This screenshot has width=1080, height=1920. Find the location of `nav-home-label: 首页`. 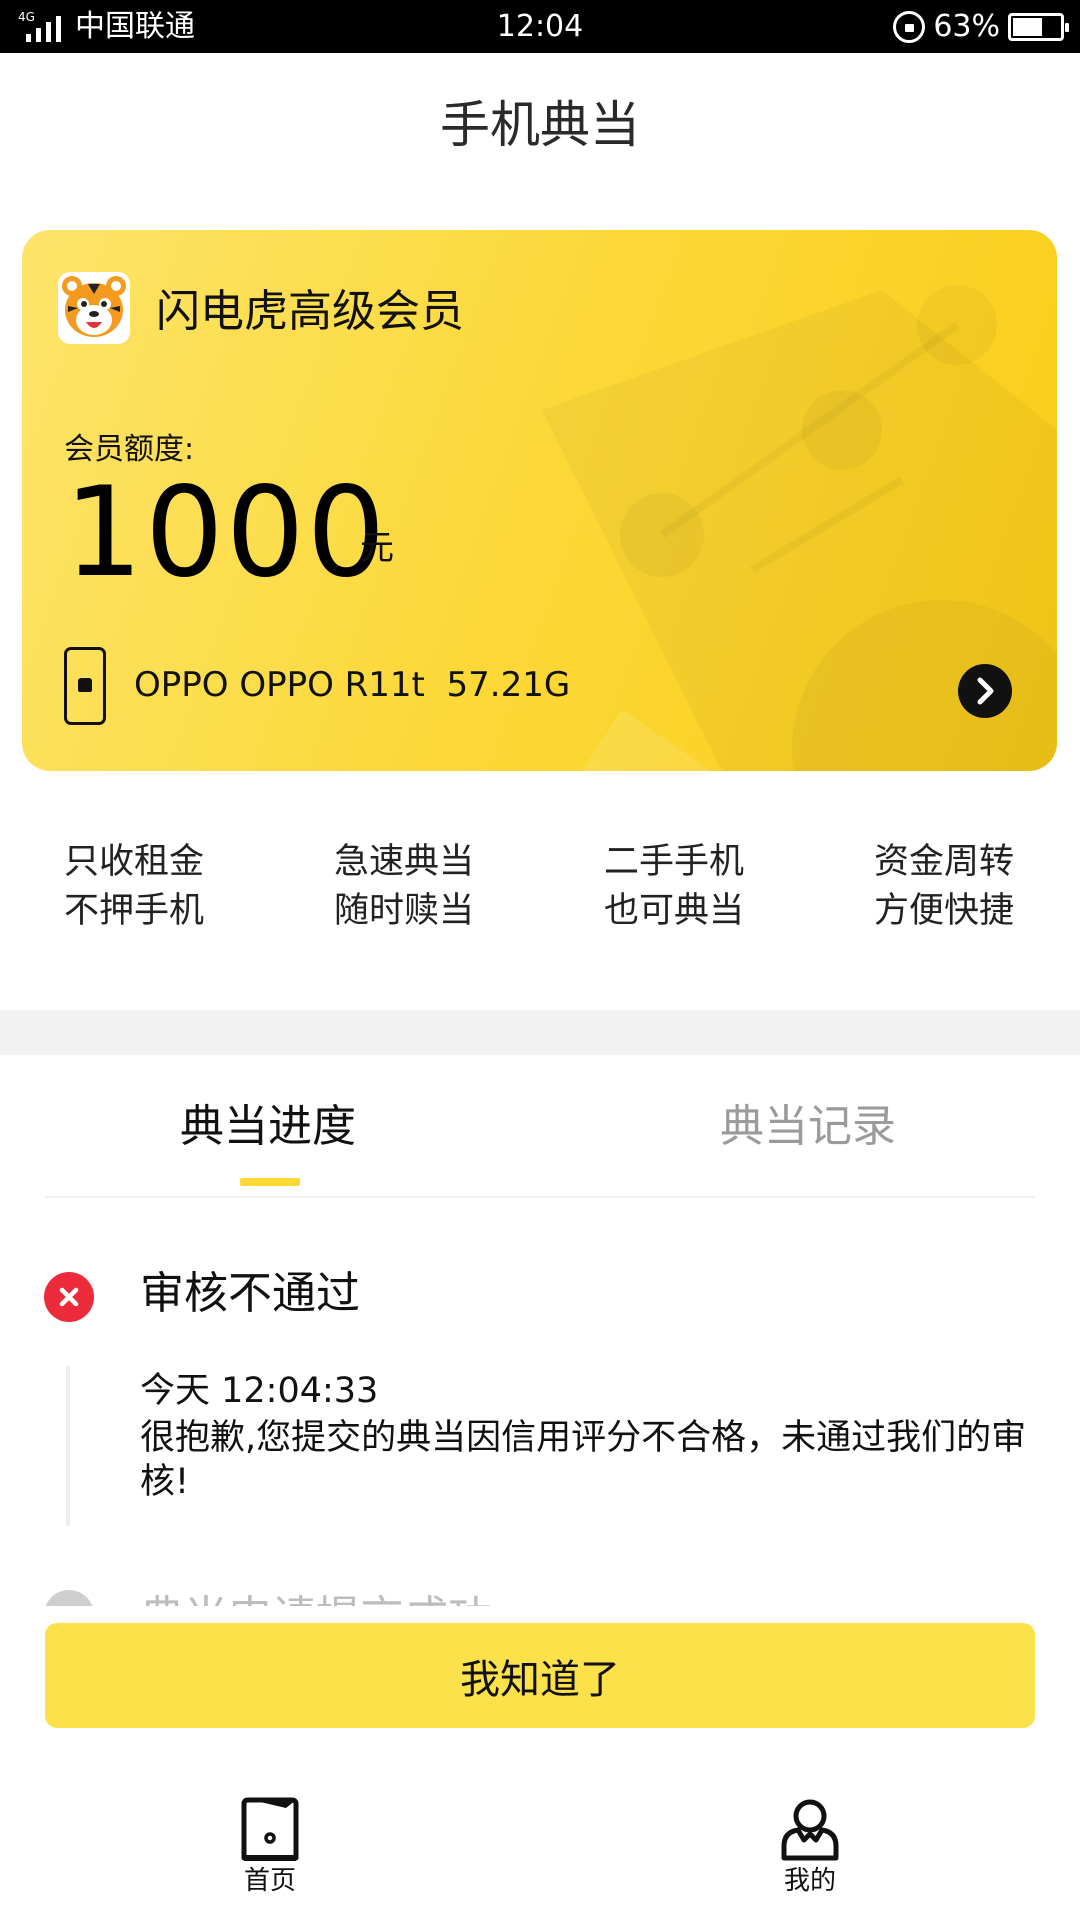

nav-home-label: 首页 is located at coordinates (269, 1881).